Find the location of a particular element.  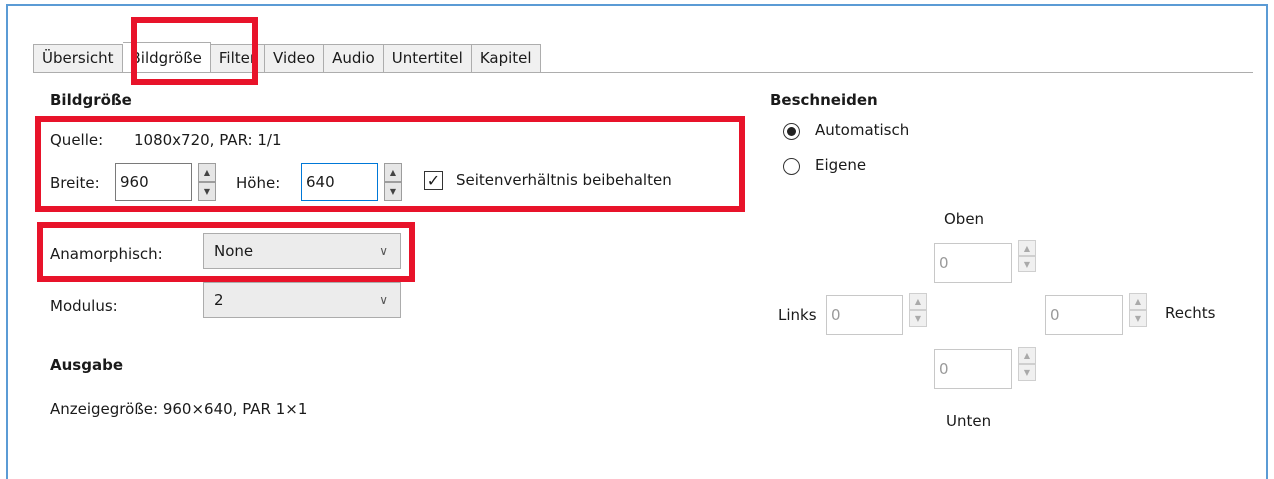

width-input: 960 is located at coordinates (153, 182).